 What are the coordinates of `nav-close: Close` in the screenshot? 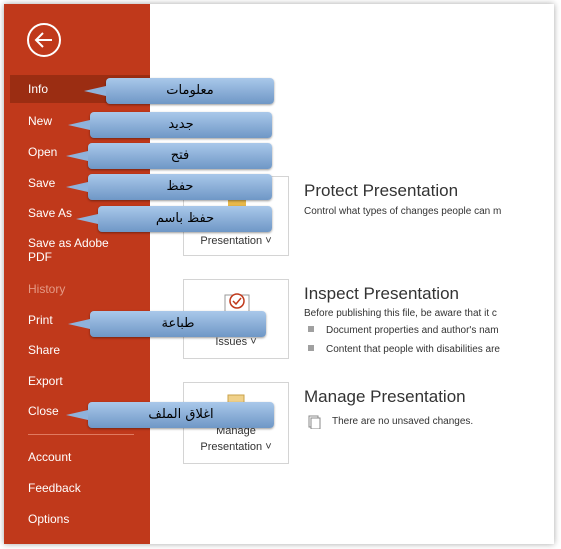 It's located at (43, 411).